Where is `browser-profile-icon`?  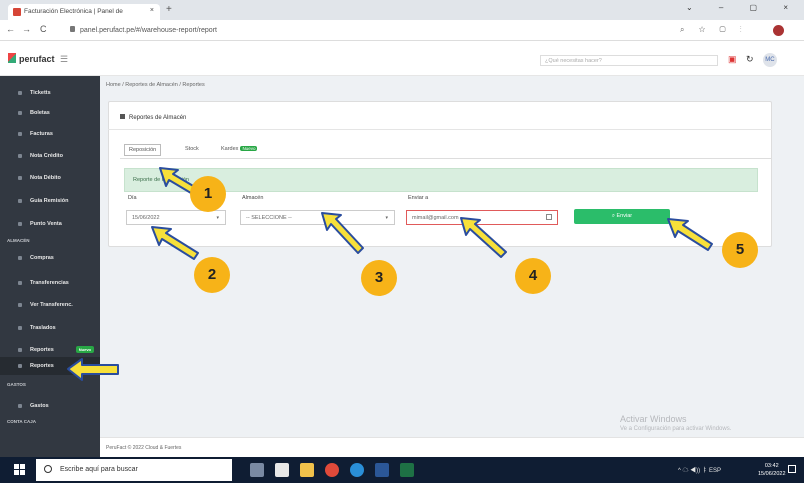
browser-profile-icon is located at coordinates (778, 30).